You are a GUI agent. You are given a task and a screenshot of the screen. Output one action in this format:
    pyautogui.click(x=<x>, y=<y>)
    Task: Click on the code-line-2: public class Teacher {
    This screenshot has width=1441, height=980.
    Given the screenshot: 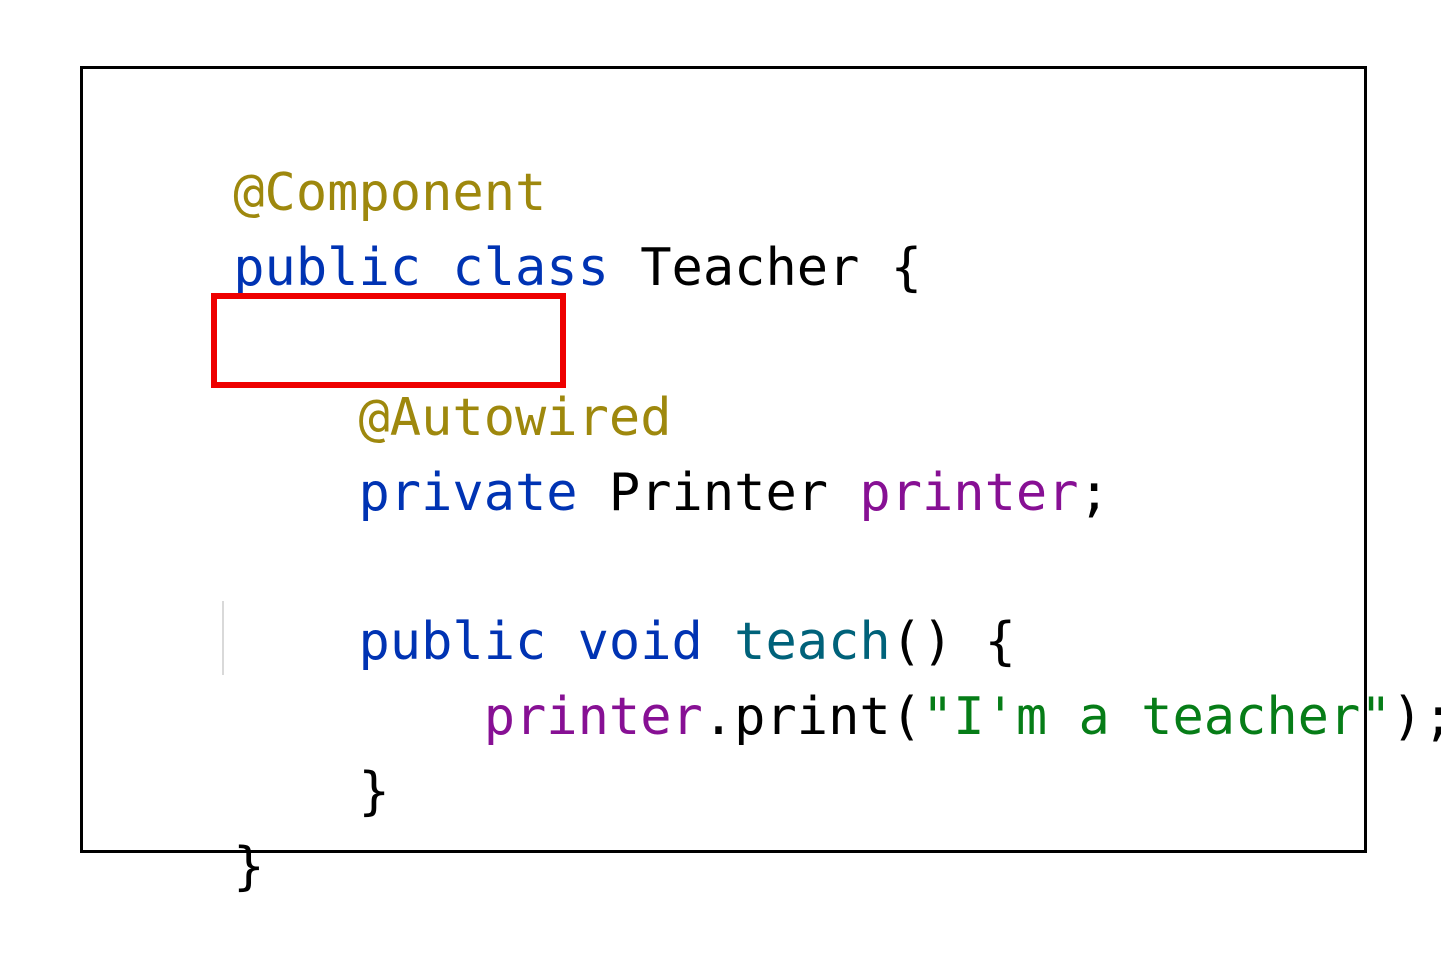 What is the action you would take?
    pyautogui.click(x=515, y=227)
    